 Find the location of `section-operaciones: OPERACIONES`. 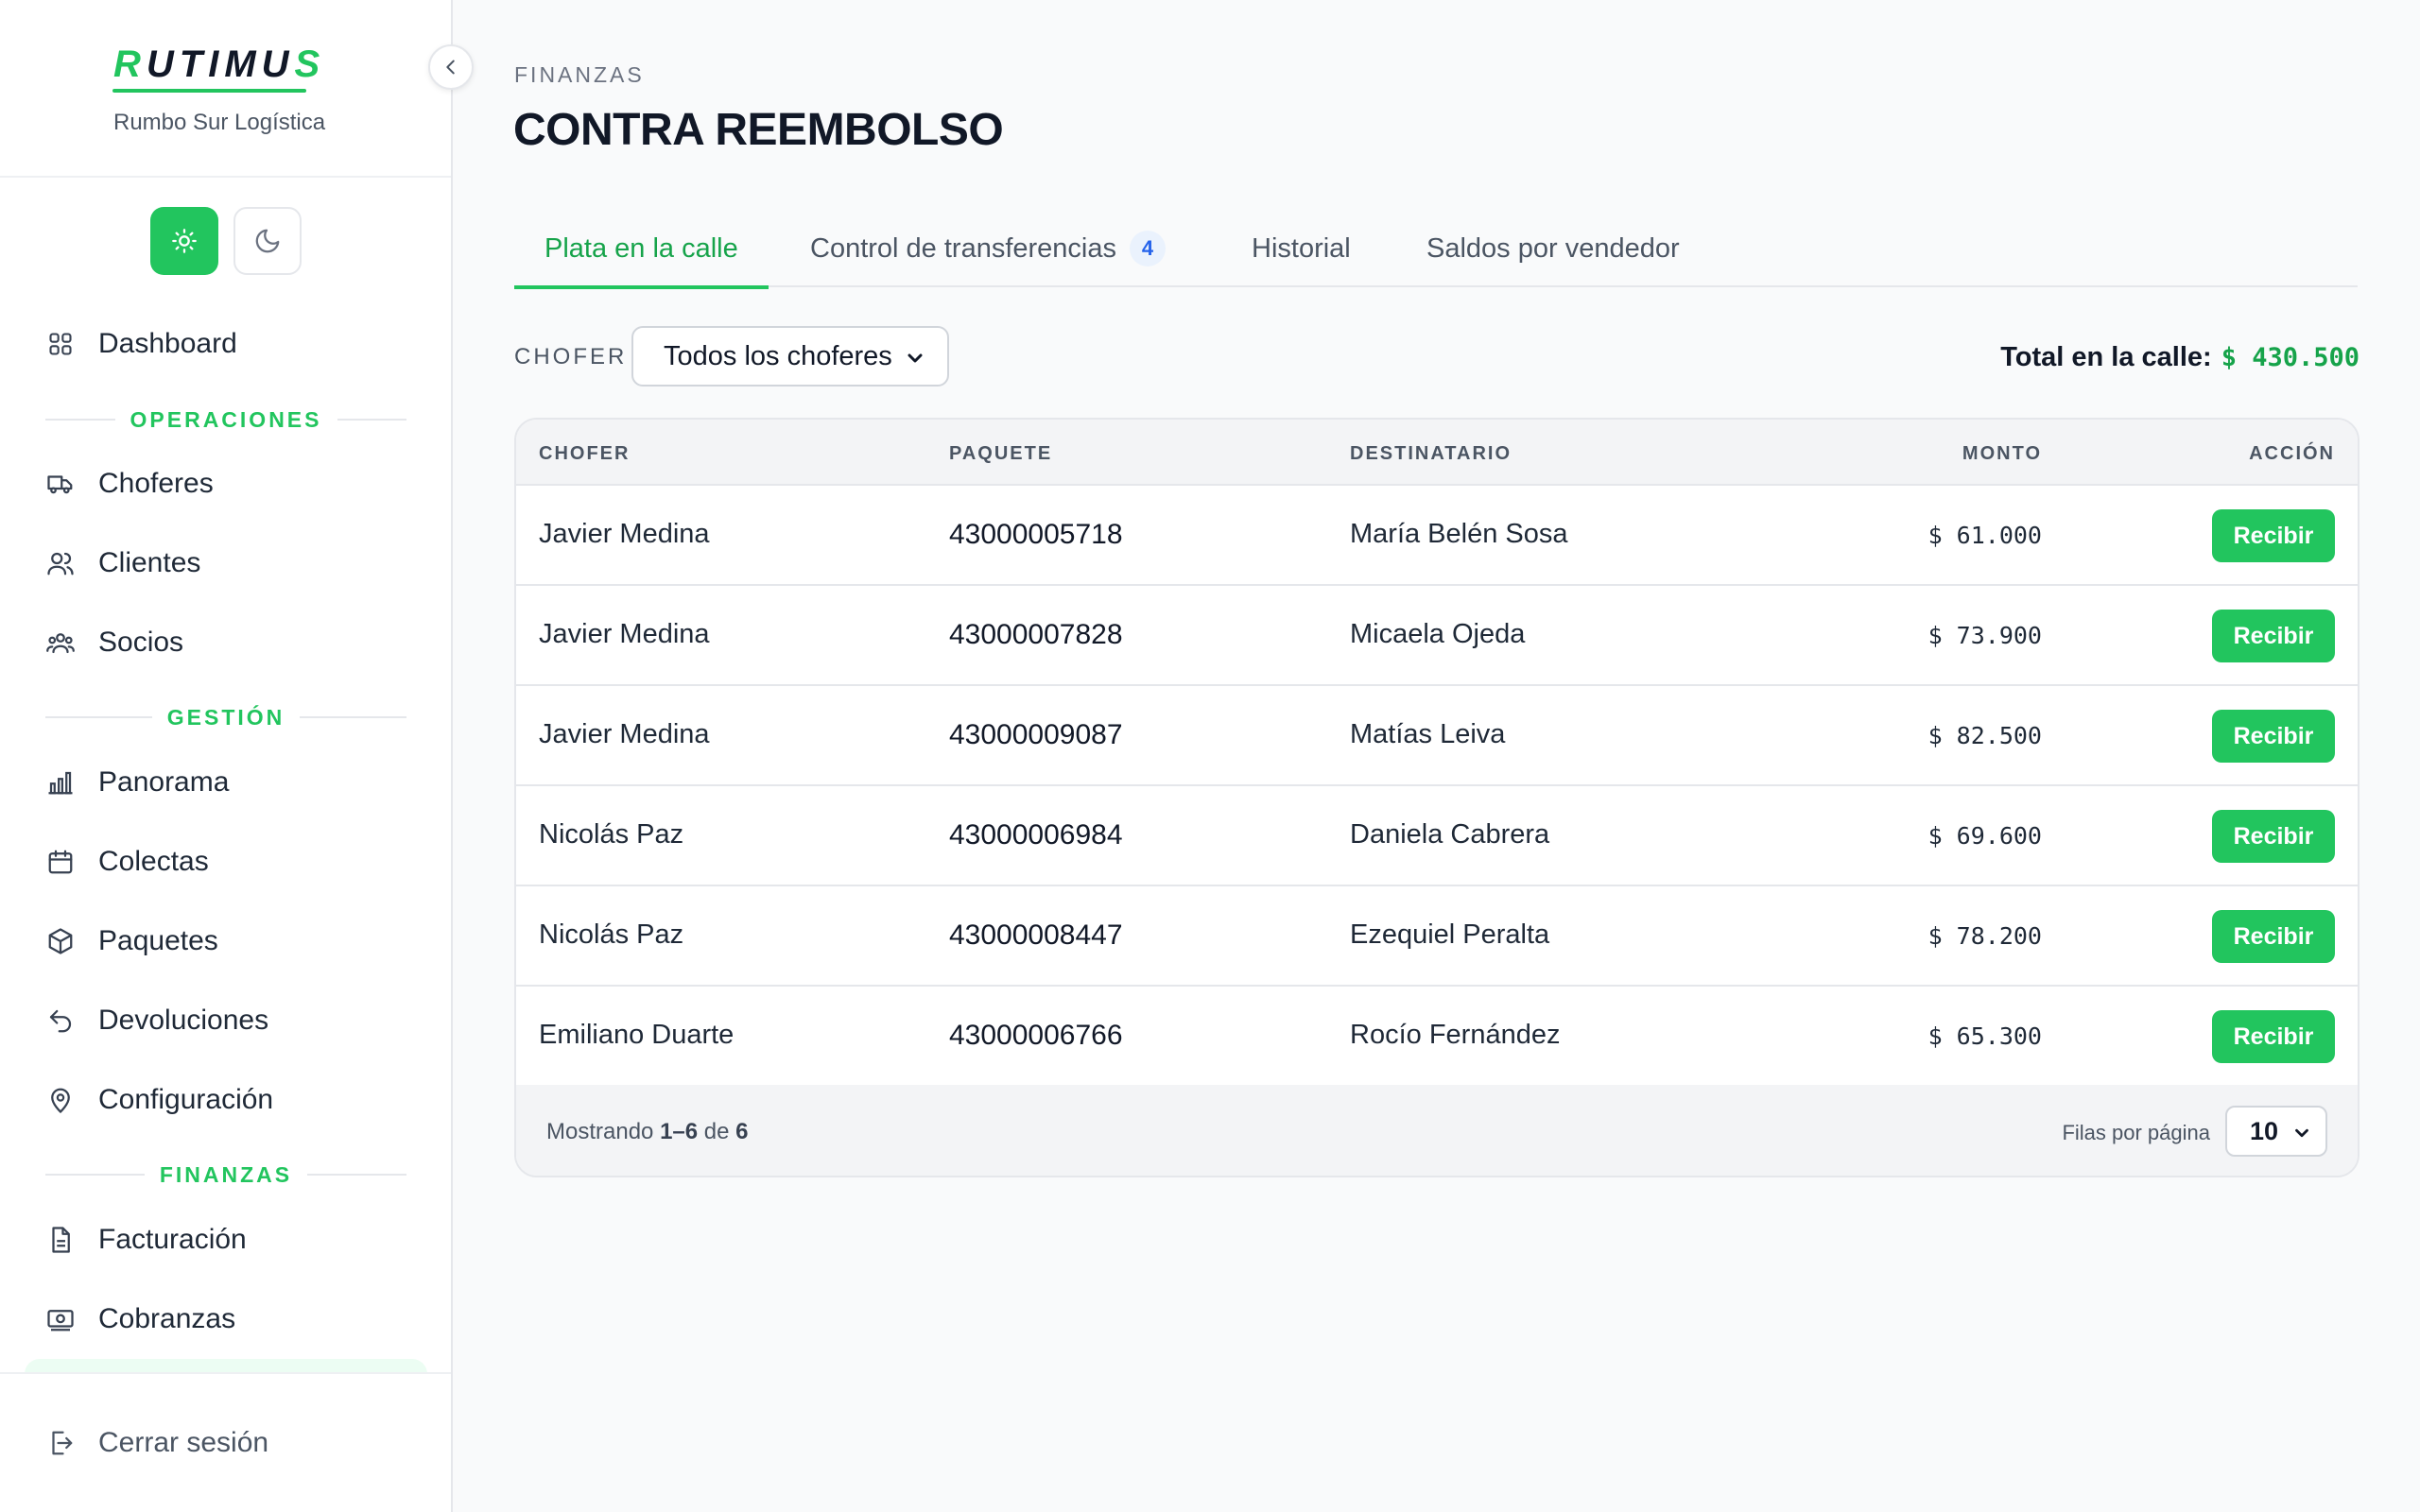

section-operaciones: OPERACIONES is located at coordinates (226, 419).